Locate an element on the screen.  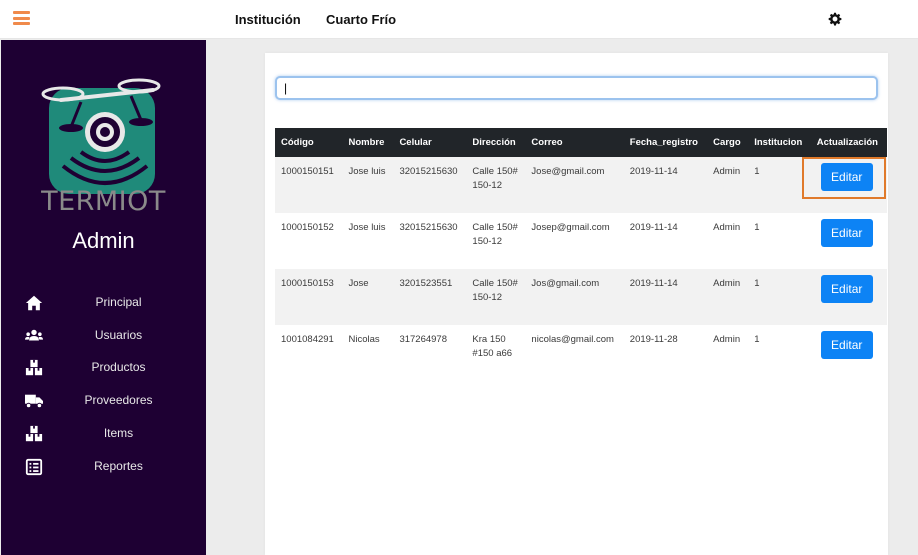
cell-nombre: Nicolas is located at coordinates (364, 339).